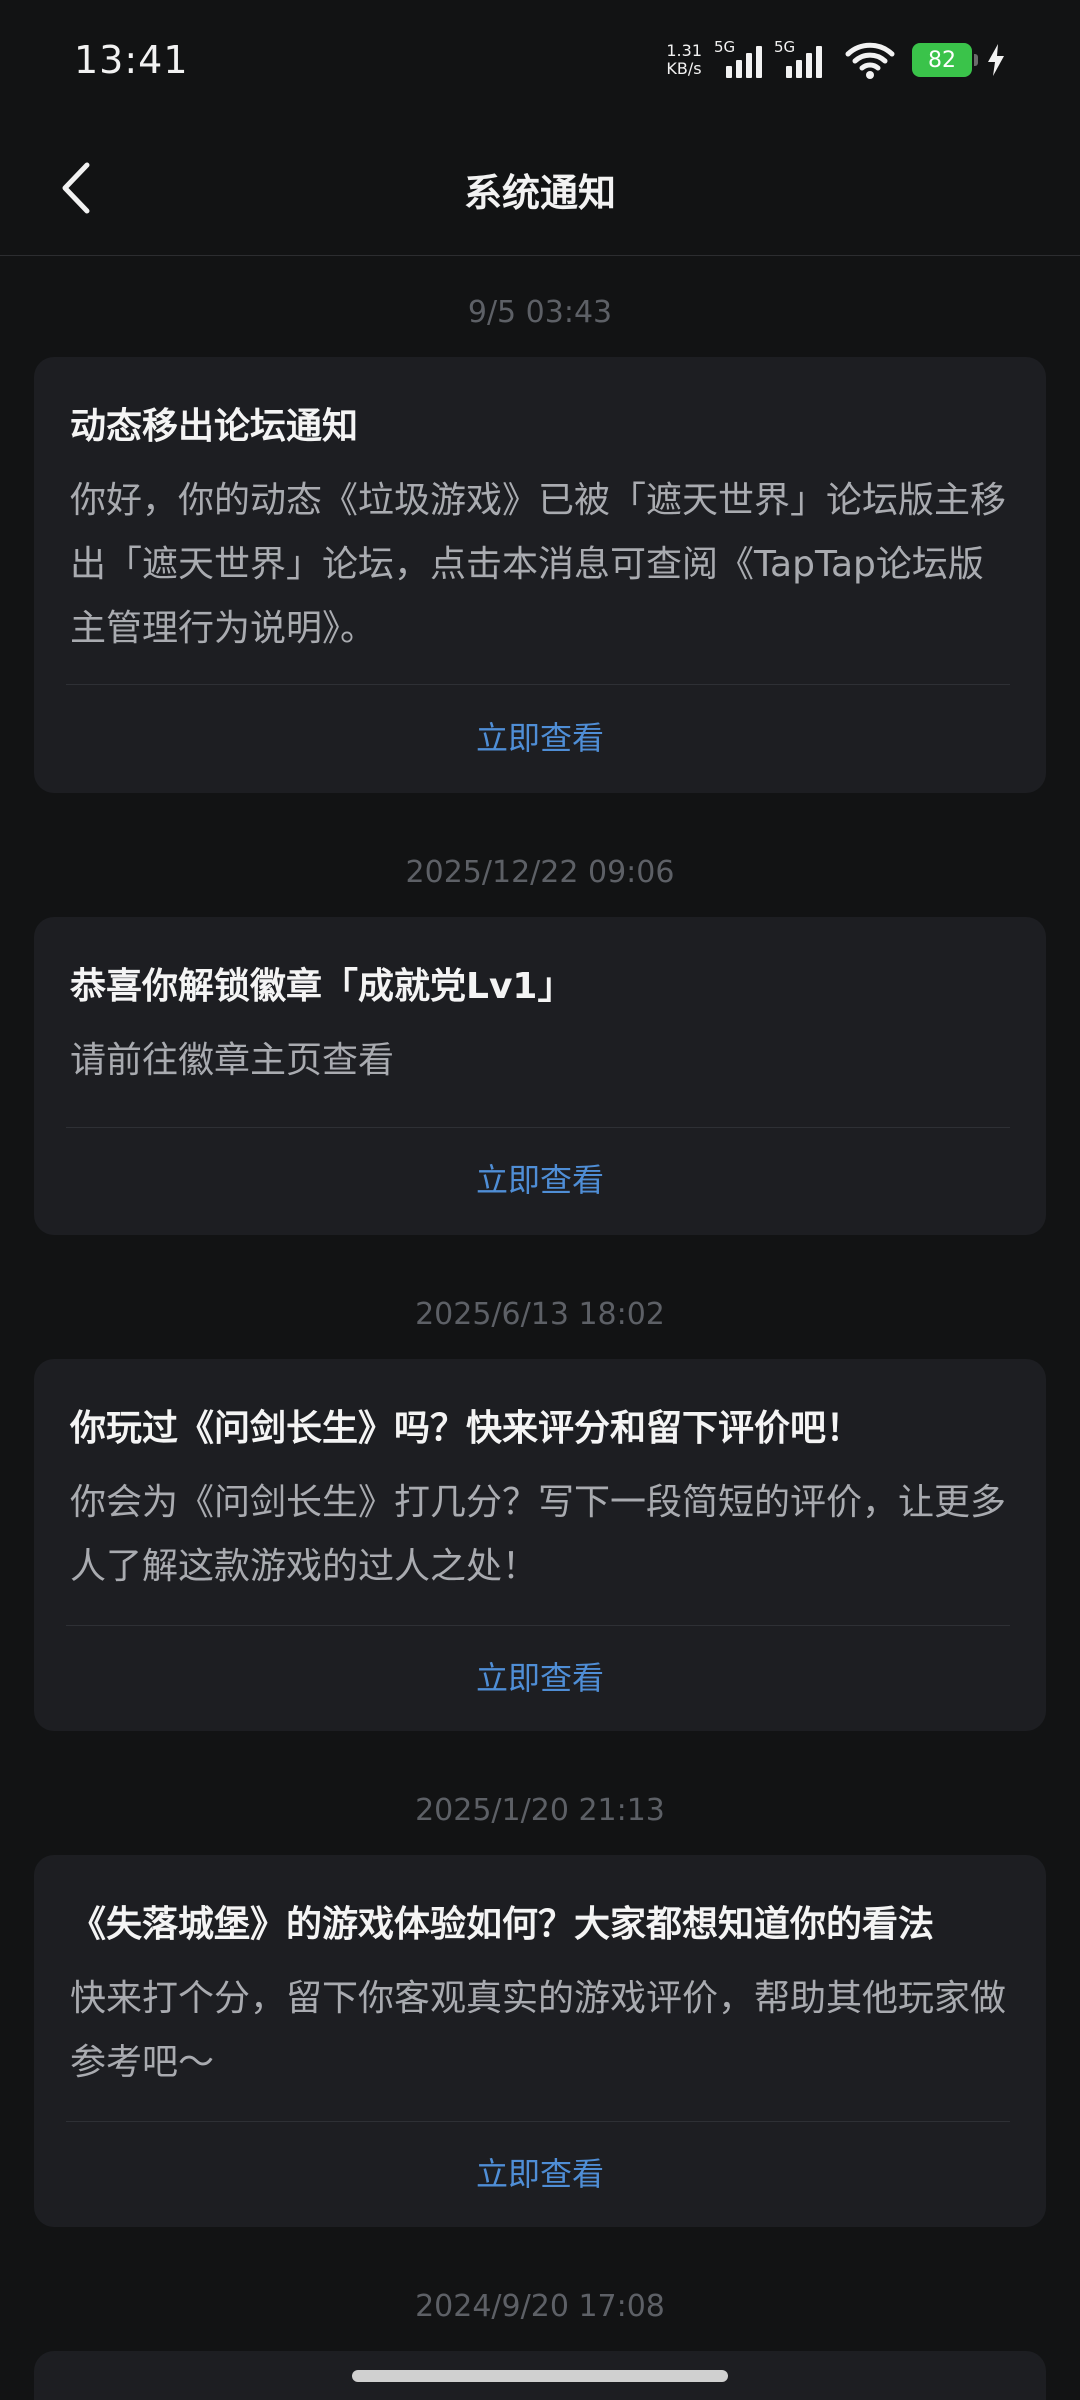  Describe the element at coordinates (466, 1428) in the screenshot. I see `notification-title: 你玩过《问剑长生》吗？快来评分和留下评价吧！` at that location.